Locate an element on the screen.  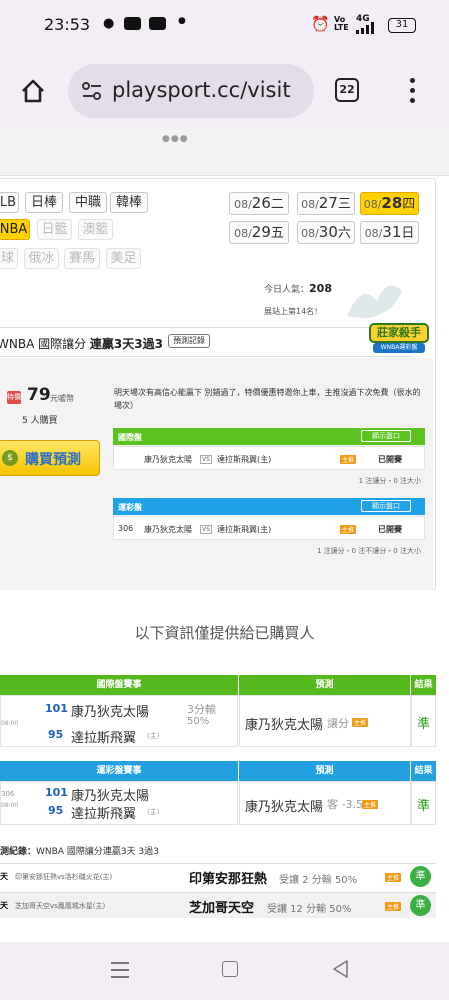
lottery-status: 已開賽 is located at coordinates (390, 529).